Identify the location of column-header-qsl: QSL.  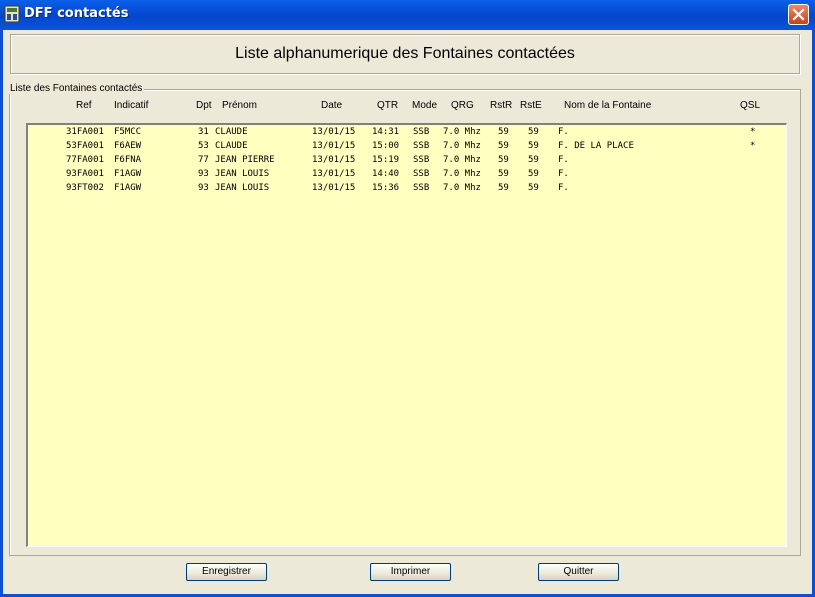
(750, 105).